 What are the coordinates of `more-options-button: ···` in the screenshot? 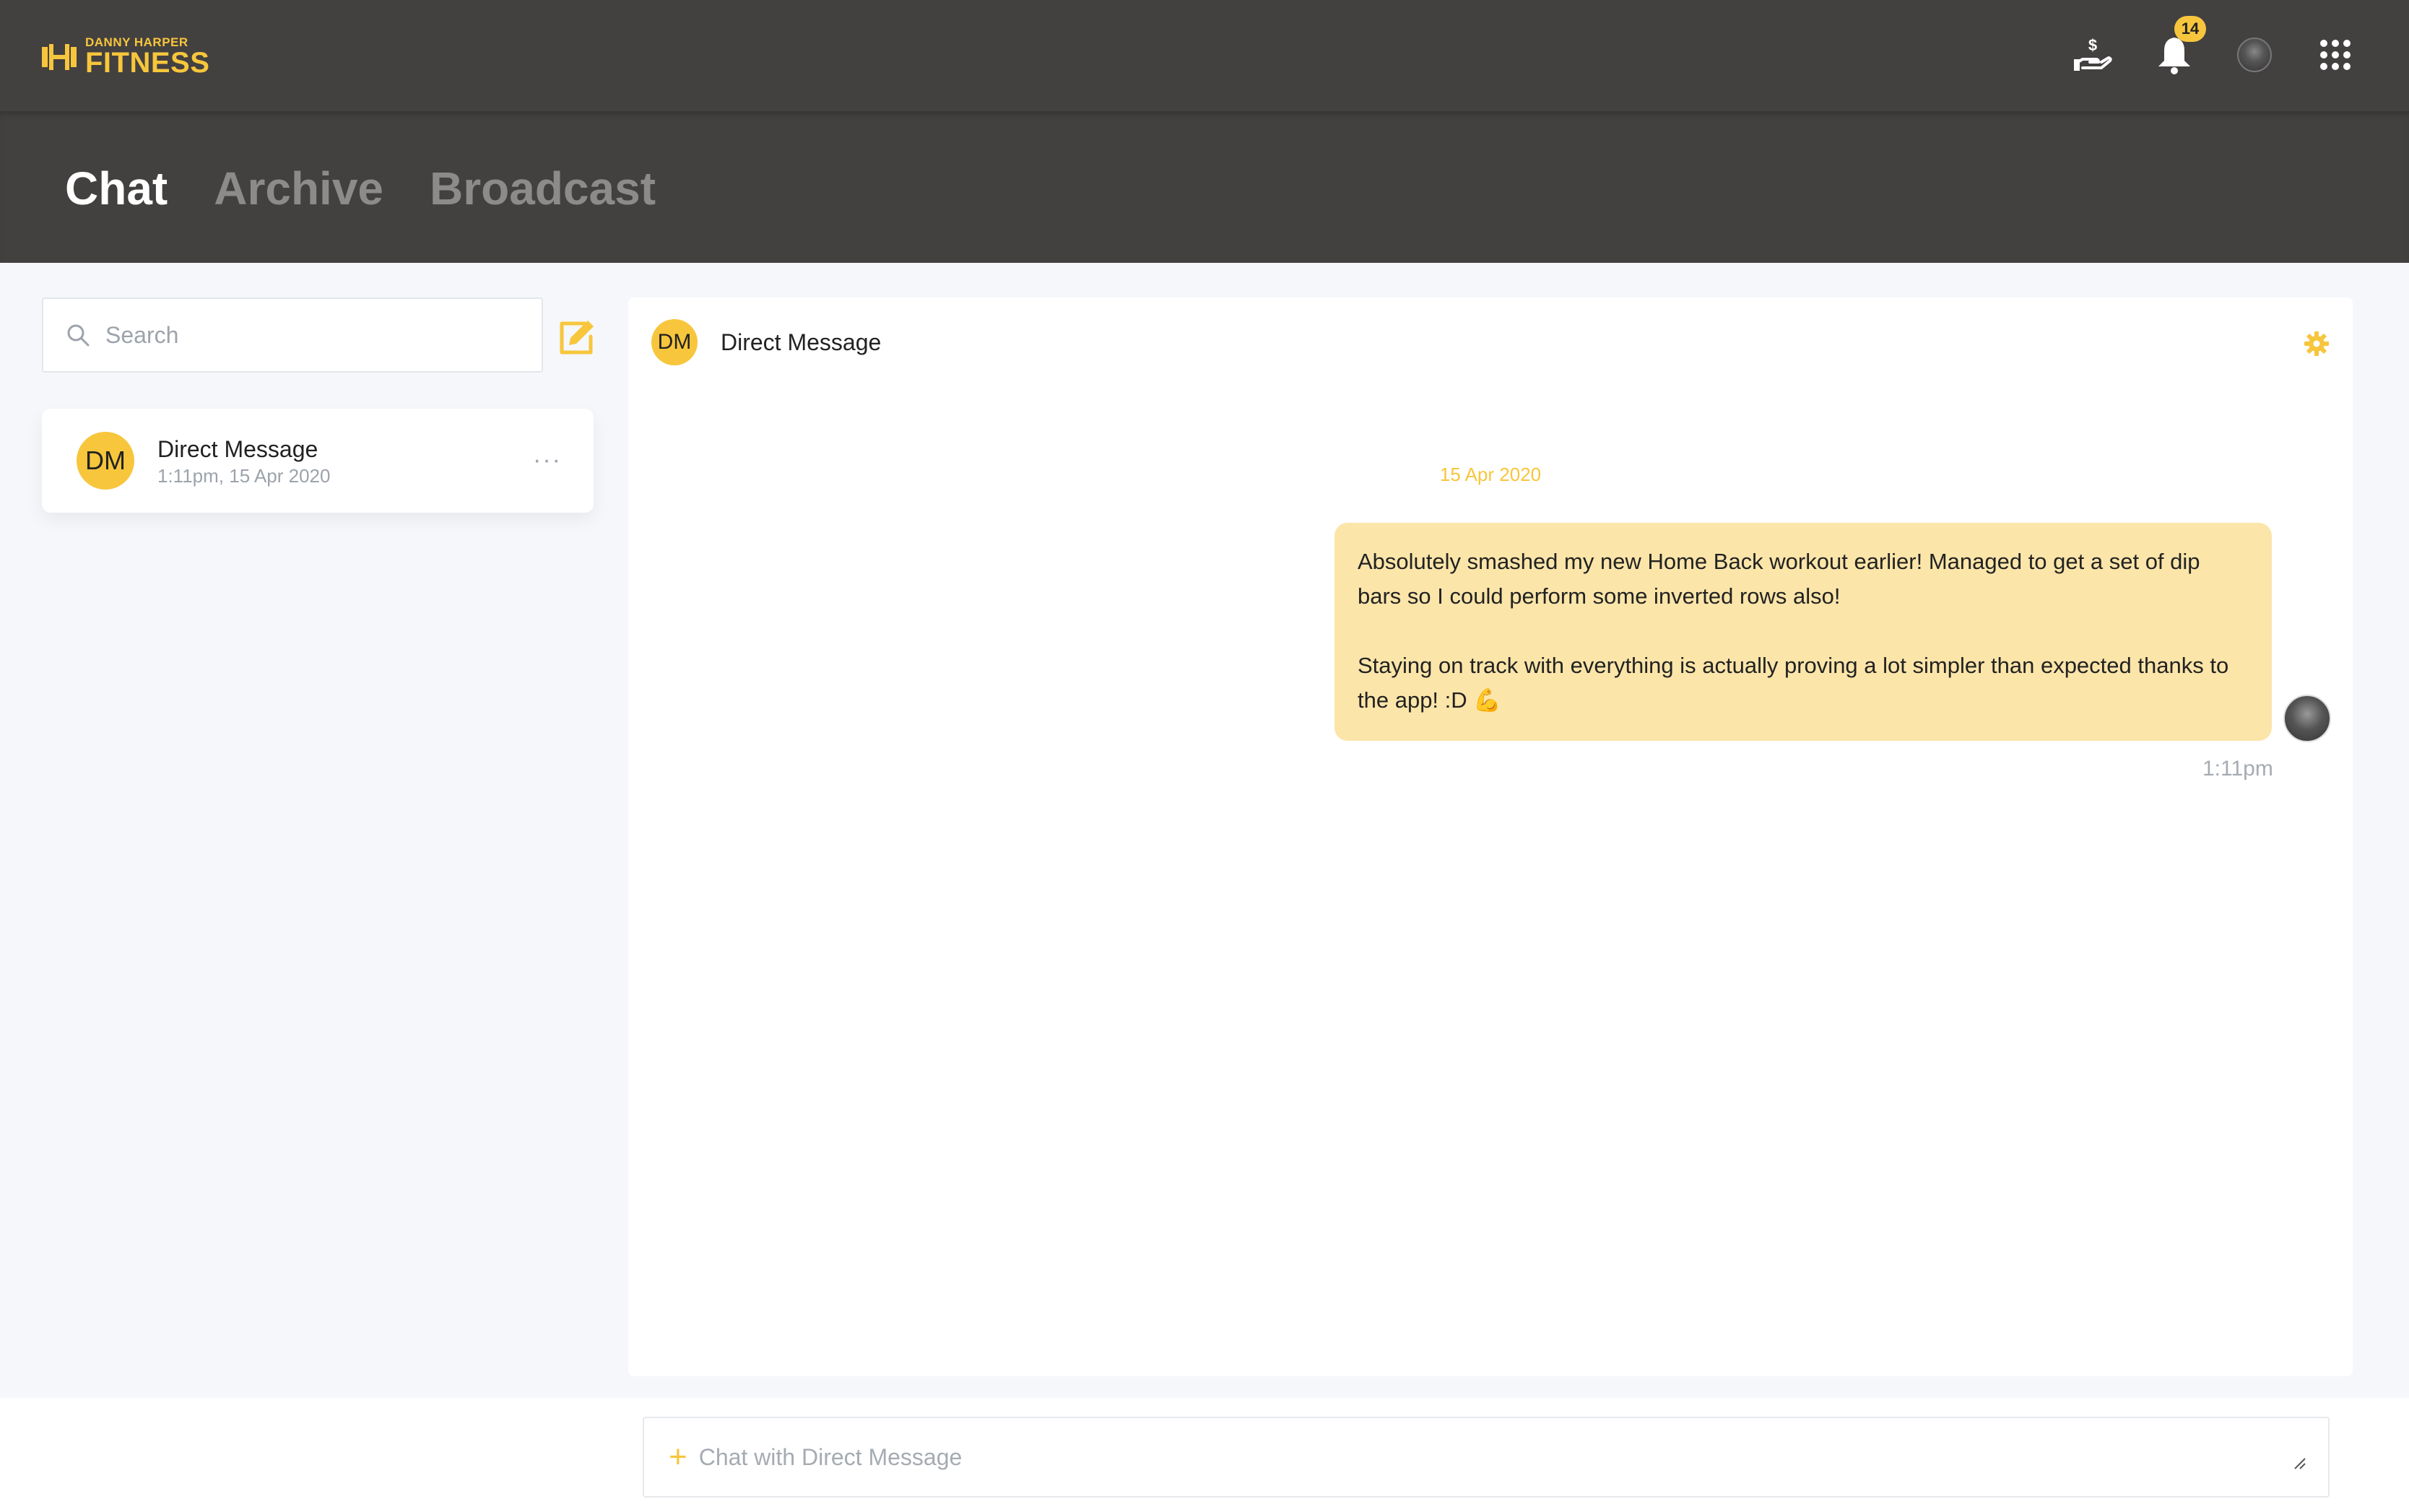 It's located at (547, 460).